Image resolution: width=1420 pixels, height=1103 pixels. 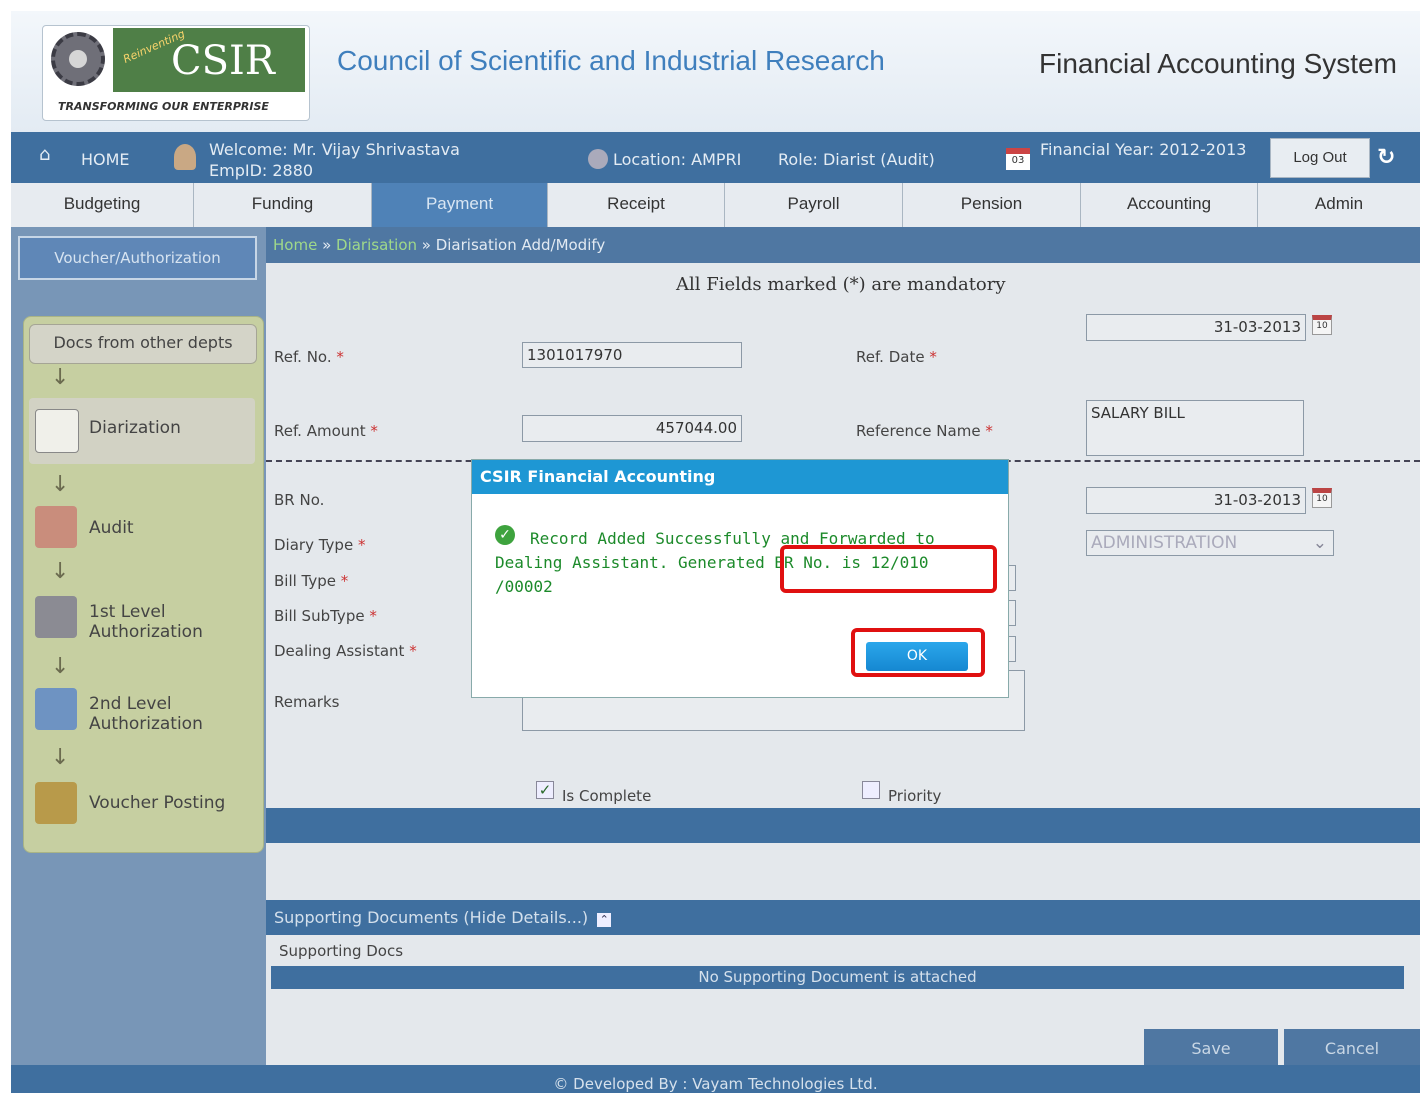 I want to click on priority-label: Priority, so click(x=915, y=796).